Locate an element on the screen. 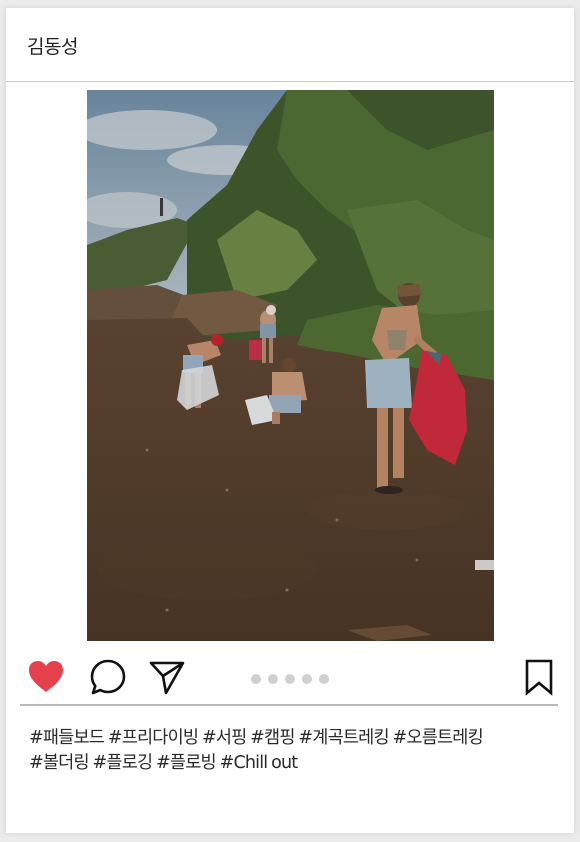 This screenshot has height=842, width=580. hashtags-line: #볼더링 #플로깅 #플로빙 #Chill out is located at coordinates (289, 763).